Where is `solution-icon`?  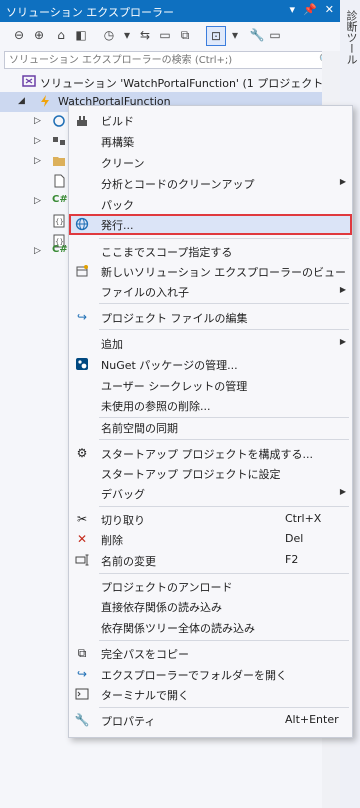
solution-icon is located at coordinates (29, 81).